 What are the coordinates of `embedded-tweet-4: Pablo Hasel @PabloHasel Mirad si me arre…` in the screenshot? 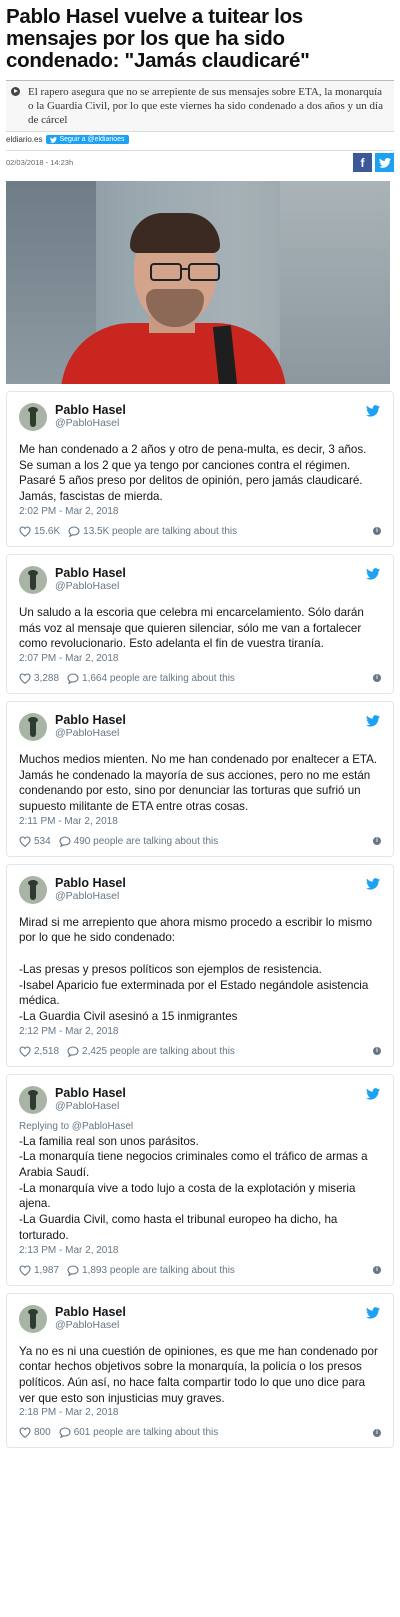 It's located at (200, 965).